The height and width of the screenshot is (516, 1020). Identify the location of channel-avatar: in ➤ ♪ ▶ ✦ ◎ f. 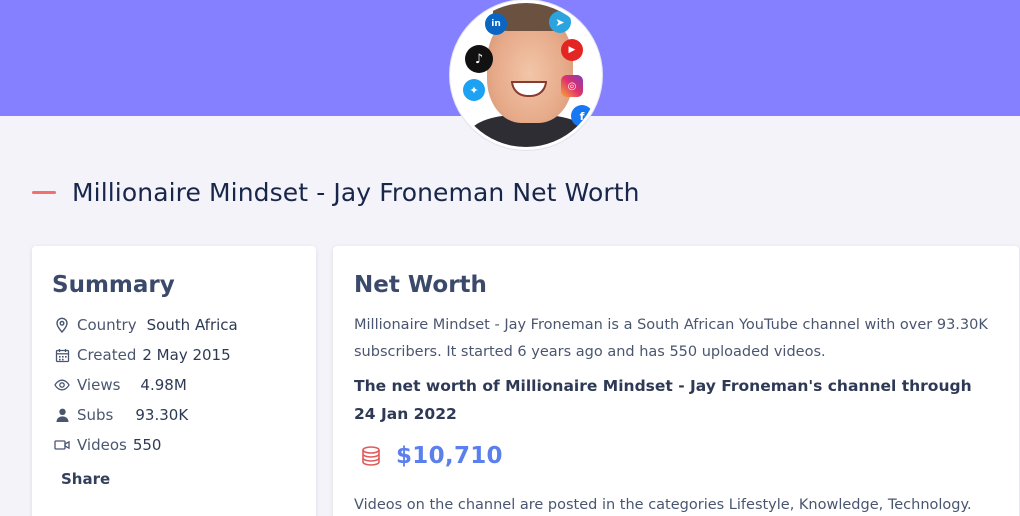
(526, 75).